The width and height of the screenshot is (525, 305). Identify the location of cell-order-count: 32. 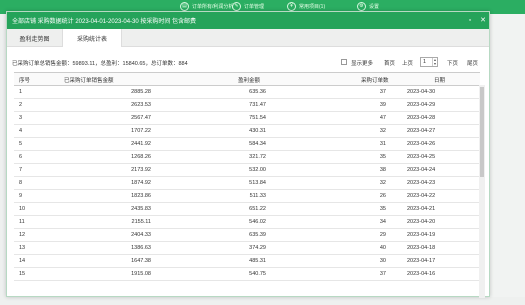
(382, 131).